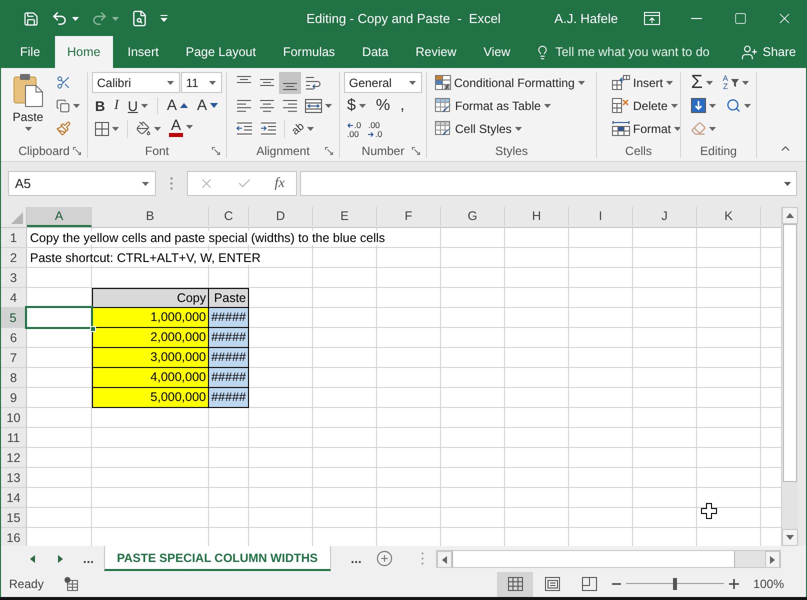  I want to click on grow-font-button: A, so click(177, 105).